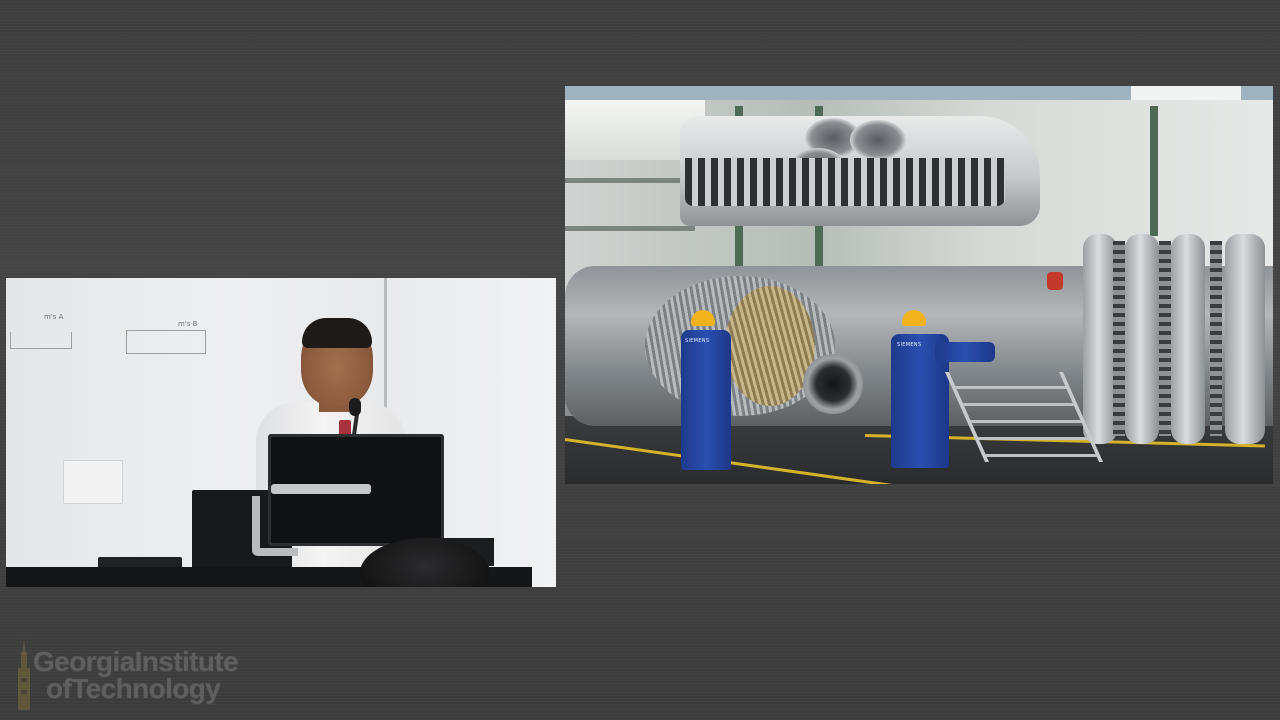  Describe the element at coordinates (188, 324) in the screenshot. I see `board-note-b: m's B` at that location.